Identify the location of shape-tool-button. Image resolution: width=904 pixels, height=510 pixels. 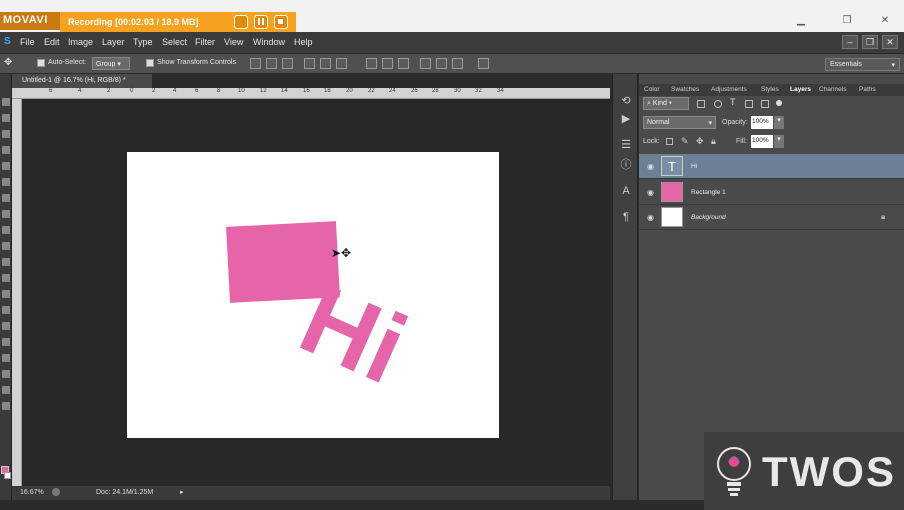
(6, 374).